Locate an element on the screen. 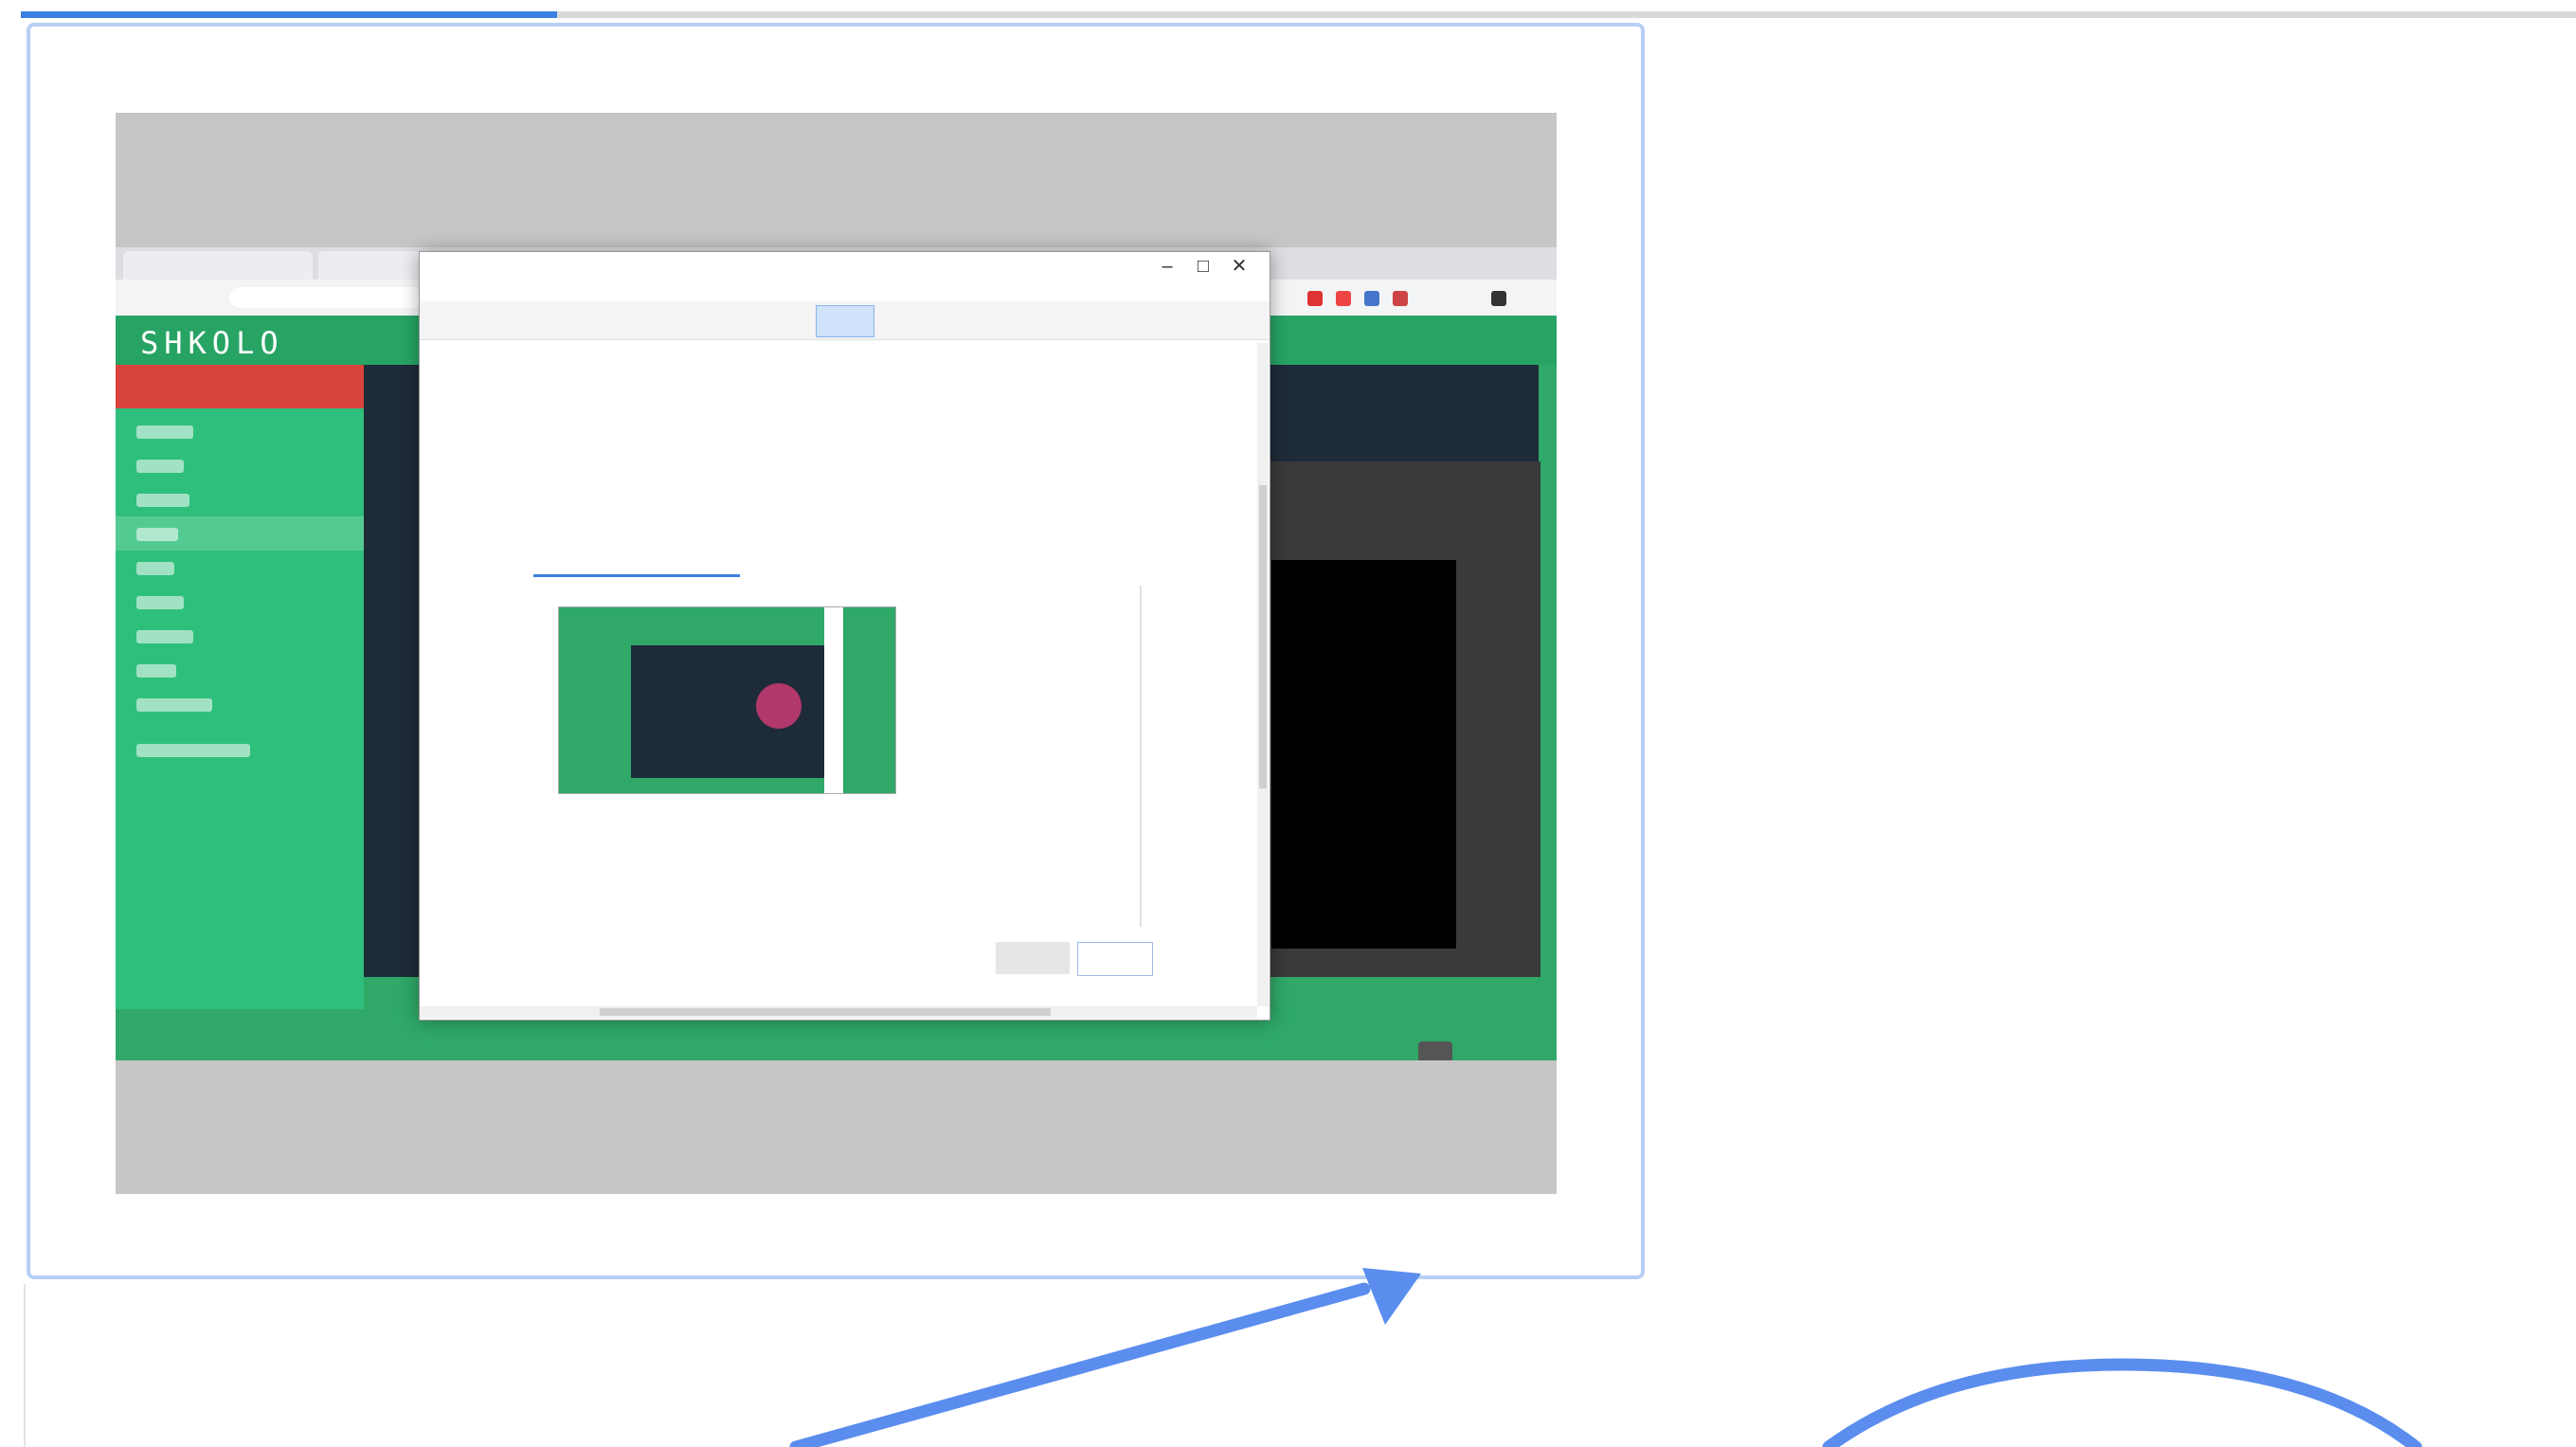 Image resolution: width=2576 pixels, height=1447 pixels. annotation-layer is located at coordinates (1606, 1357).